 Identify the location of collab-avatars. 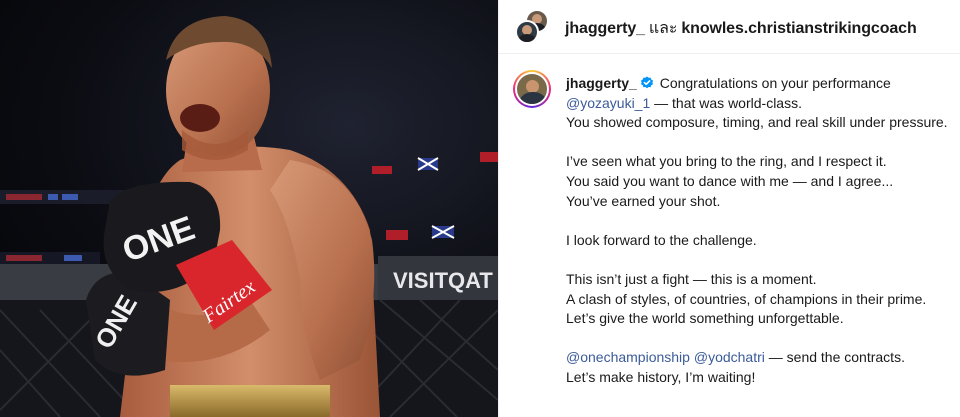
(531, 27).